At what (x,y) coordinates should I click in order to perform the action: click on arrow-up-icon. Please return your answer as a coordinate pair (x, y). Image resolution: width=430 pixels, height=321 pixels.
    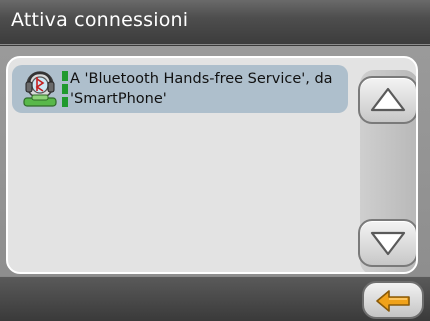
    Looking at the image, I should click on (388, 99).